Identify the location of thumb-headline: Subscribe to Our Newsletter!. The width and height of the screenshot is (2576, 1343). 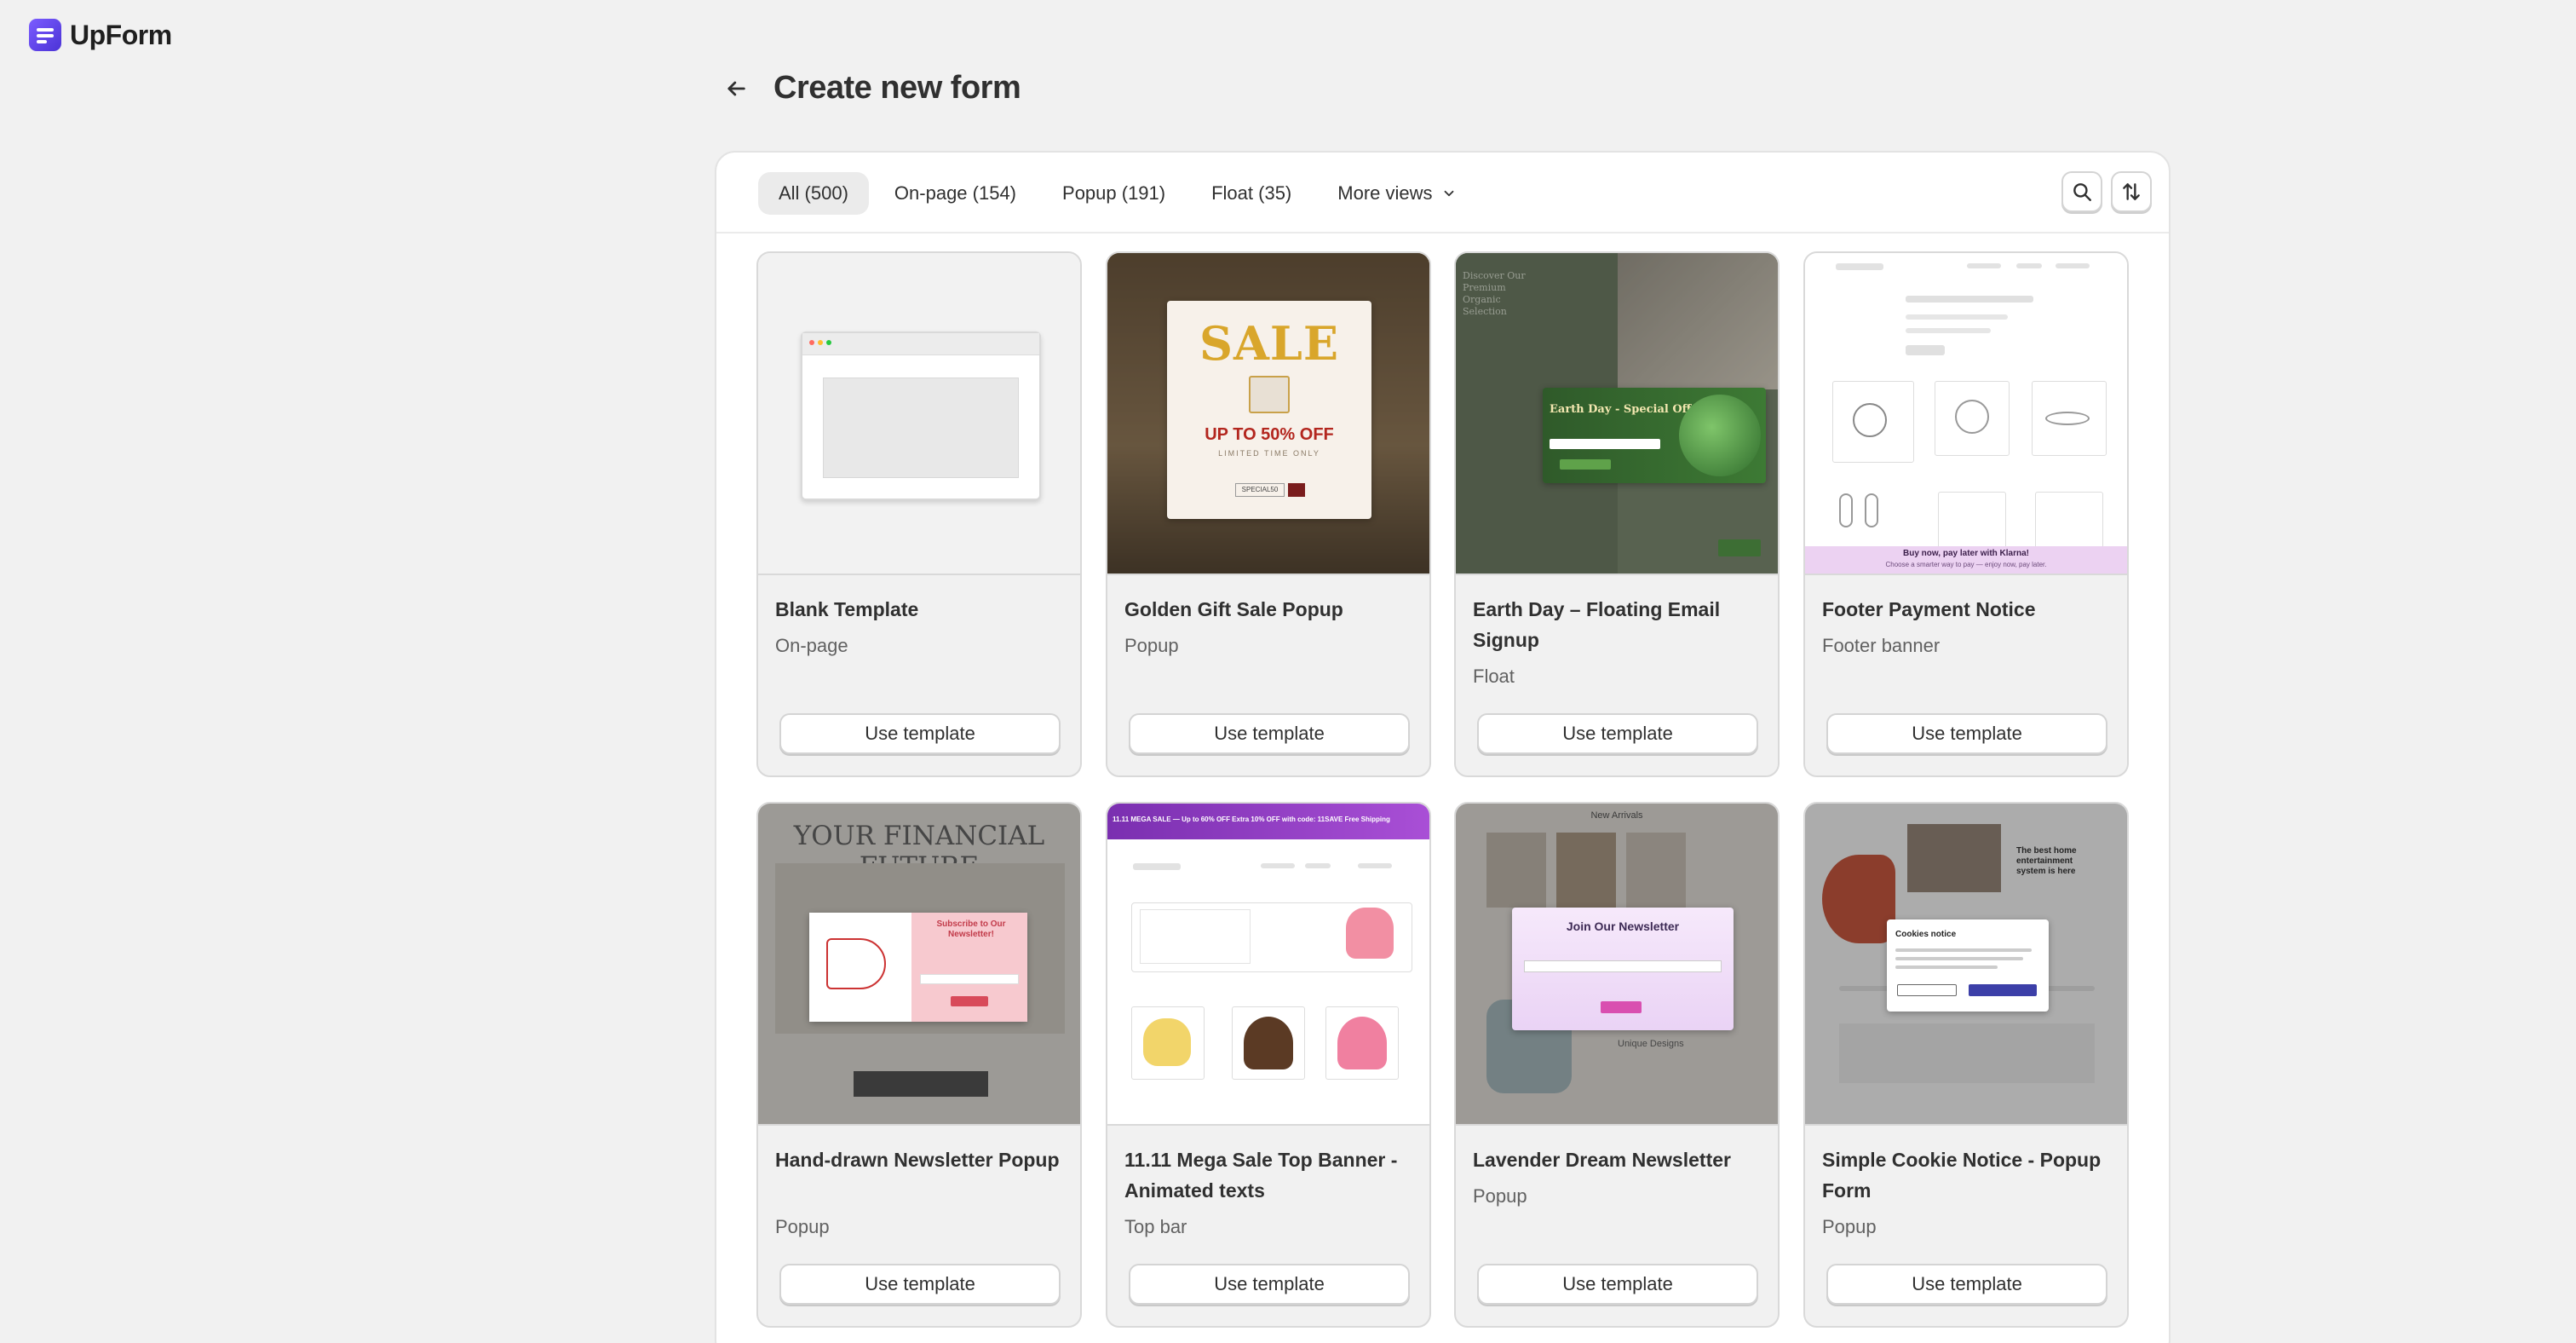
(971, 929).